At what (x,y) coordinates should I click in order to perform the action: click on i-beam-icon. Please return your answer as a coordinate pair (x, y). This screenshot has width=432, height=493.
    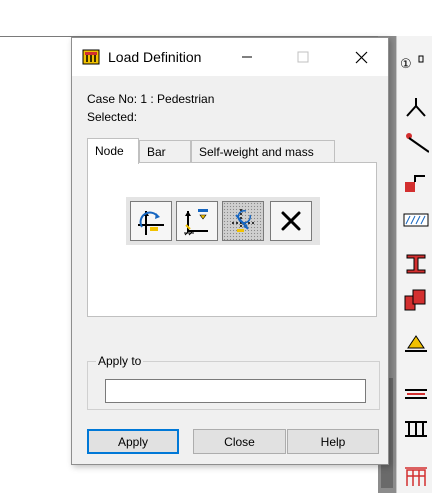
    Looking at the image, I should click on (416, 264).